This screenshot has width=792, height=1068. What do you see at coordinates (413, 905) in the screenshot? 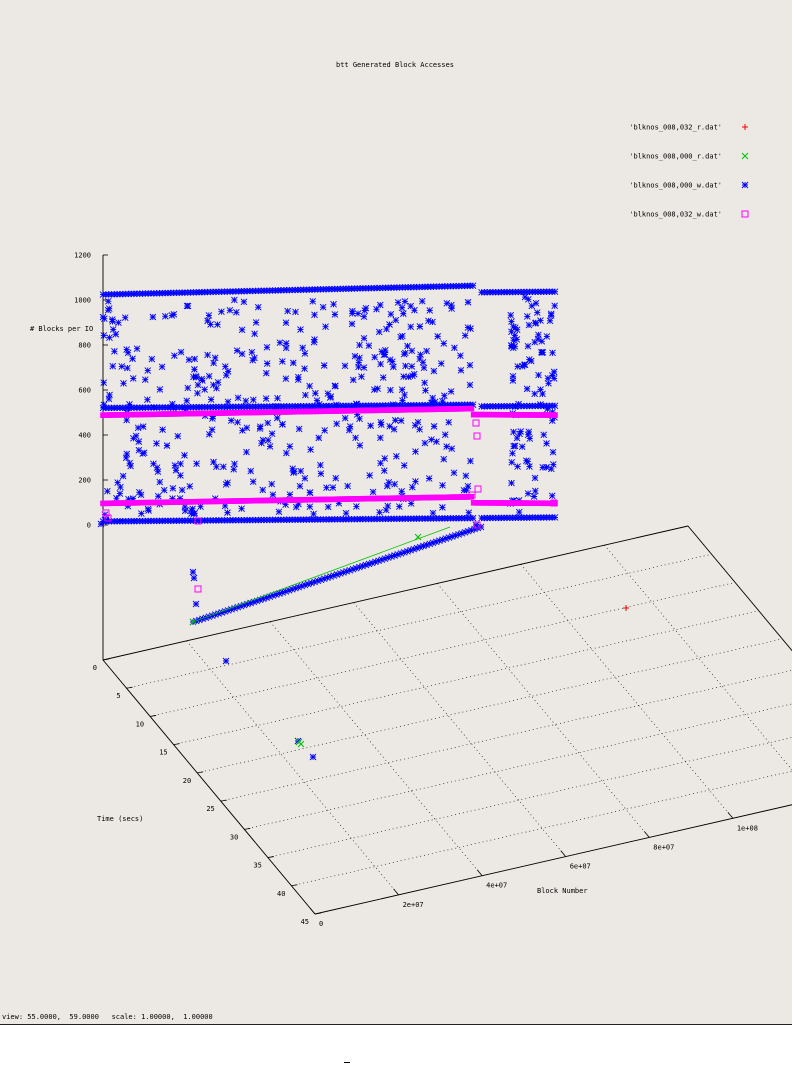
I see `x-tick-label: 2e+07` at bounding box center [413, 905].